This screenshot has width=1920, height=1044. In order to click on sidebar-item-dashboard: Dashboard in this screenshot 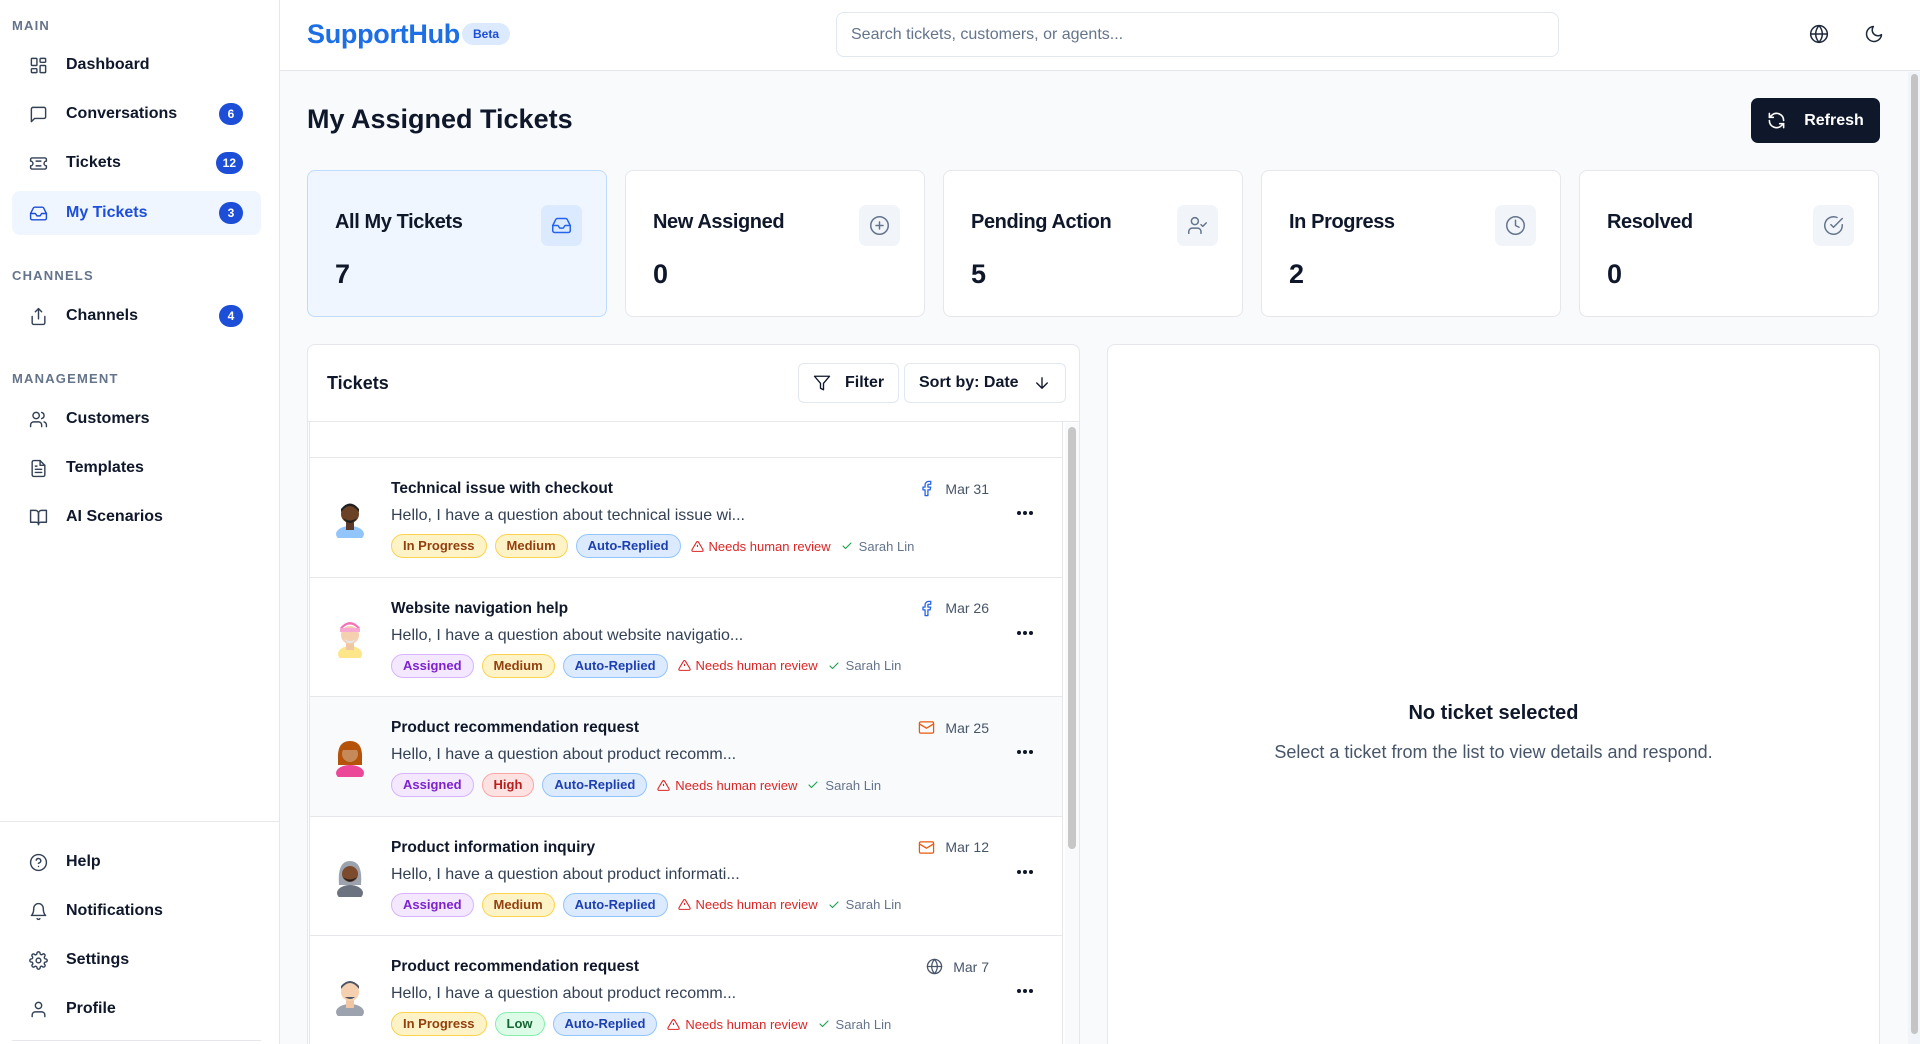, I will do `click(136, 65)`.